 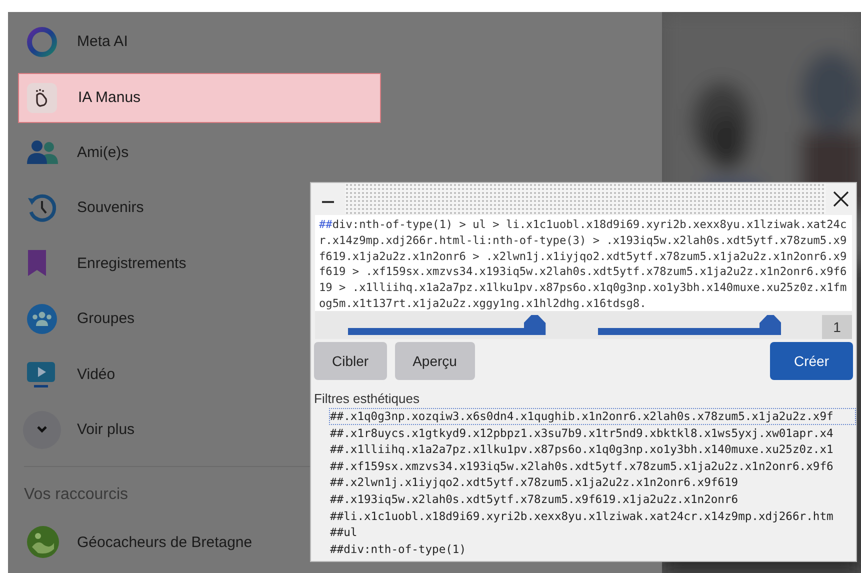 What do you see at coordinates (592, 416) in the screenshot?
I see `filter-item: ##.x1q0g3np.xozqiw3.x6s0dn4.x1qughib.x1n2onr6.x2lah0s.x78zum5.x1ja2u2z.x9f` at bounding box center [592, 416].